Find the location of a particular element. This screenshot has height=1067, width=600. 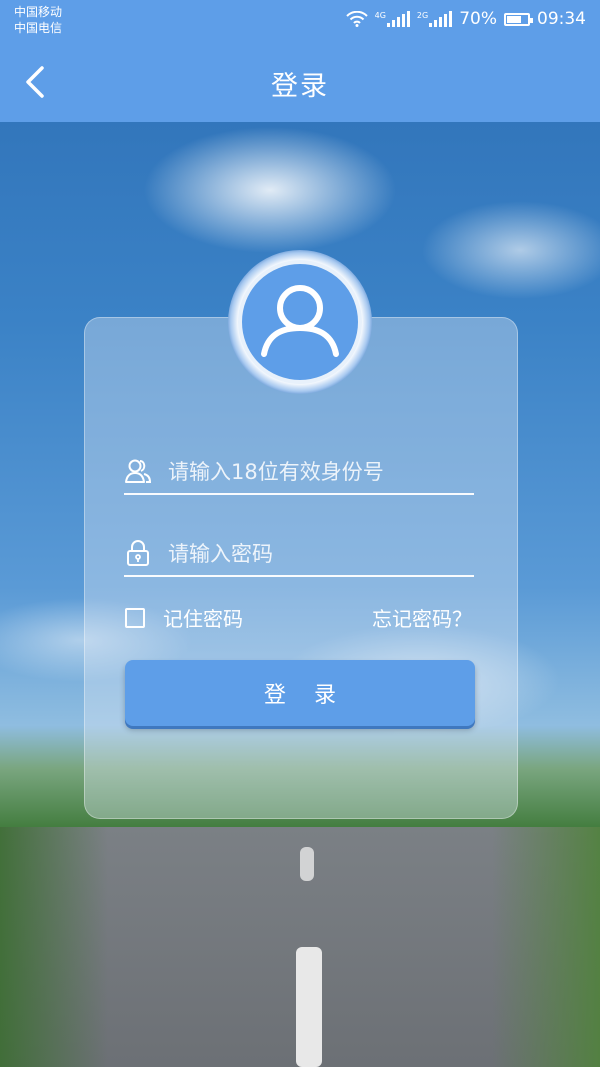

login-button: 登录 is located at coordinates (300, 693).